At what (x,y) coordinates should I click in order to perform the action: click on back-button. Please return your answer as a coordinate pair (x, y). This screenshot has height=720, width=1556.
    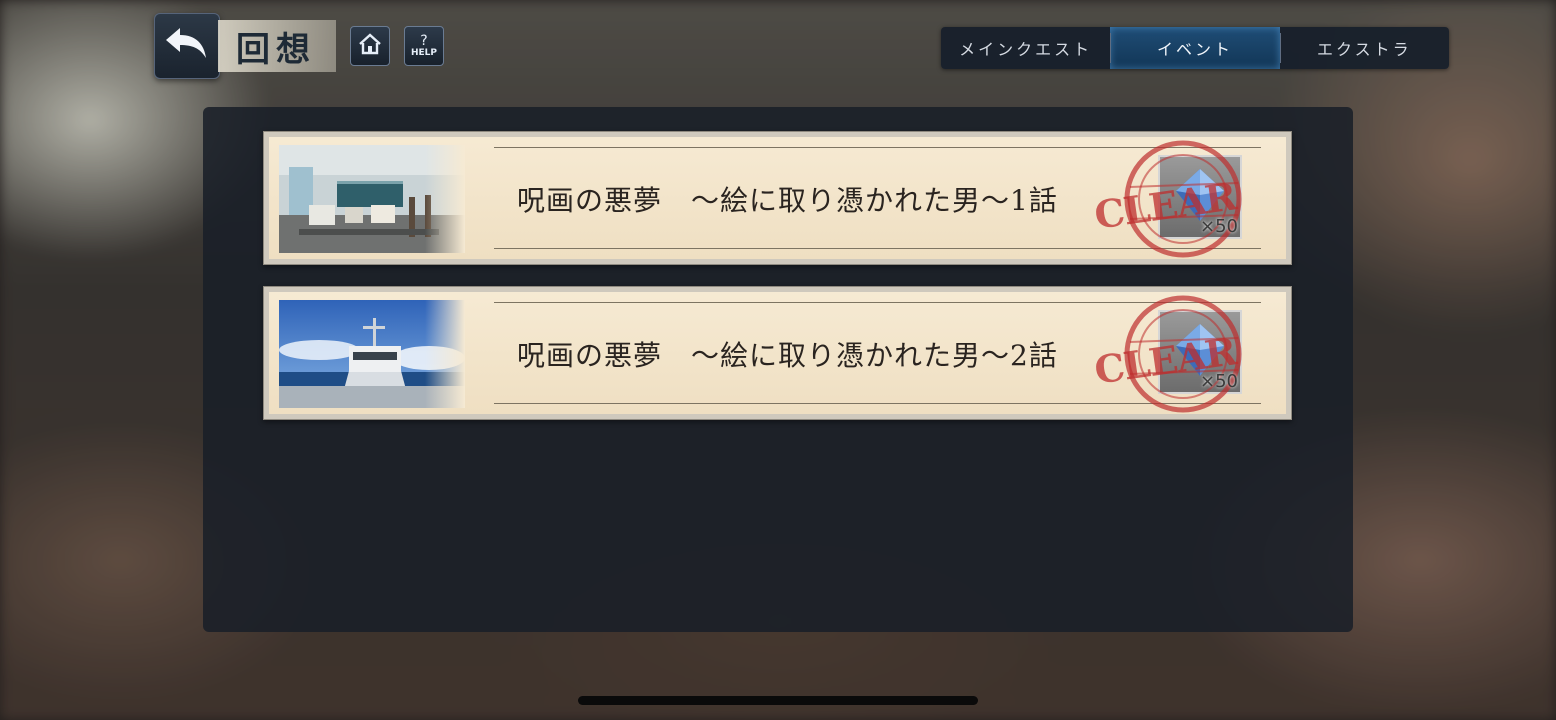
    Looking at the image, I should click on (187, 46).